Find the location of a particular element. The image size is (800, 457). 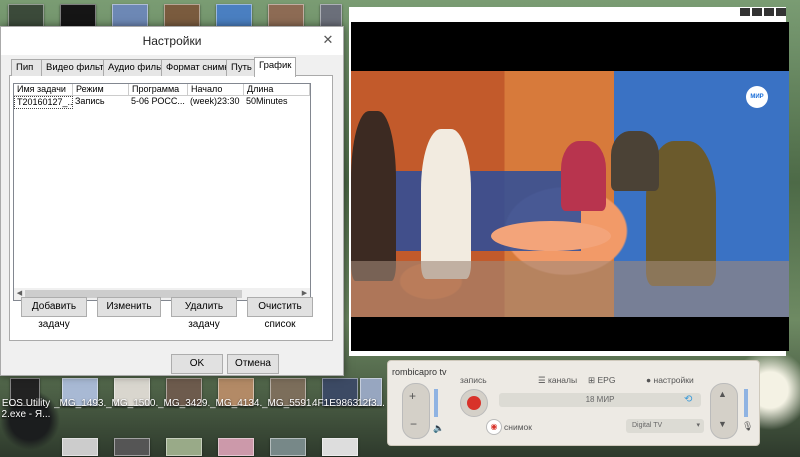

tab-path: Путь is located at coordinates (241, 67).